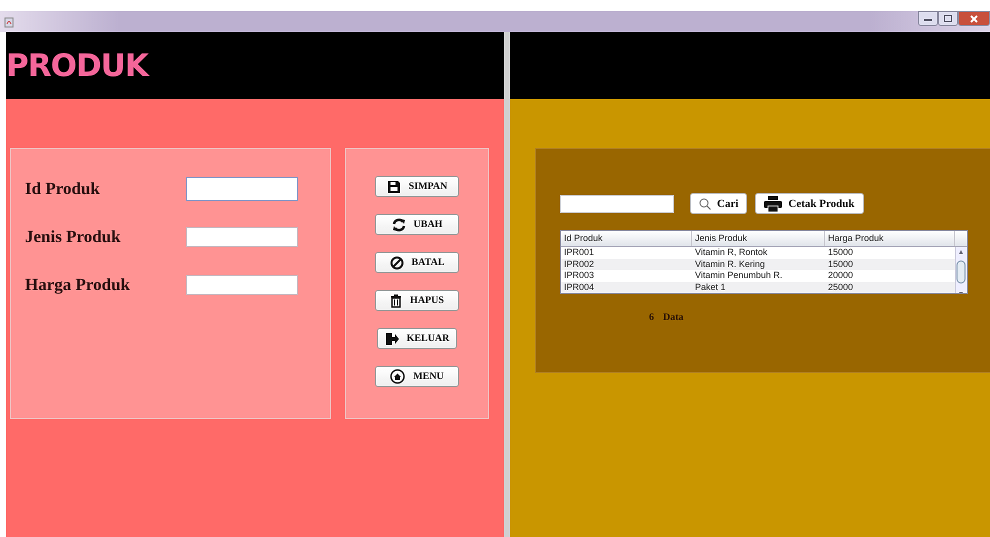 The width and height of the screenshot is (990, 537). What do you see at coordinates (417, 262) in the screenshot?
I see `action-button: BATAL` at bounding box center [417, 262].